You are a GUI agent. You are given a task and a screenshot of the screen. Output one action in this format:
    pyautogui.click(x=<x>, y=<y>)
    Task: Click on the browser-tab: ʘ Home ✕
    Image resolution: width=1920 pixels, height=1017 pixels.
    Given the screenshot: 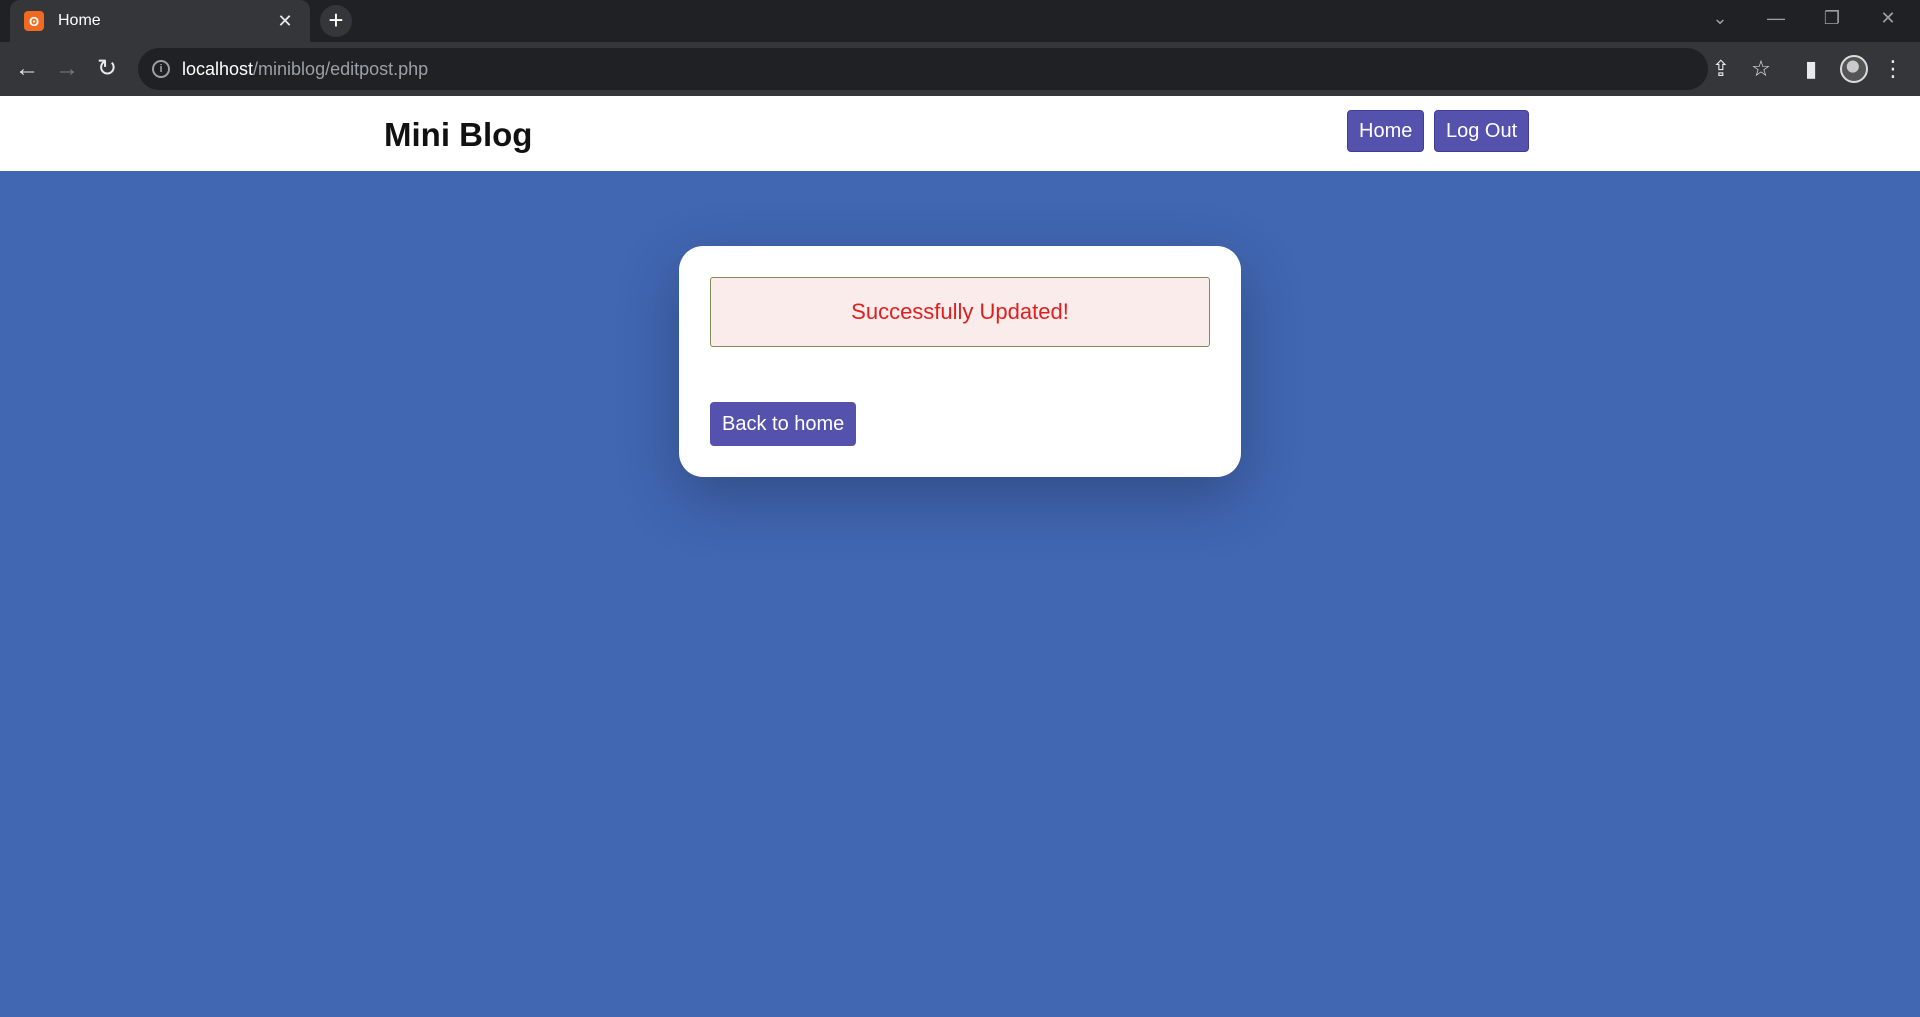 What is the action you would take?
    pyautogui.click(x=160, y=21)
    